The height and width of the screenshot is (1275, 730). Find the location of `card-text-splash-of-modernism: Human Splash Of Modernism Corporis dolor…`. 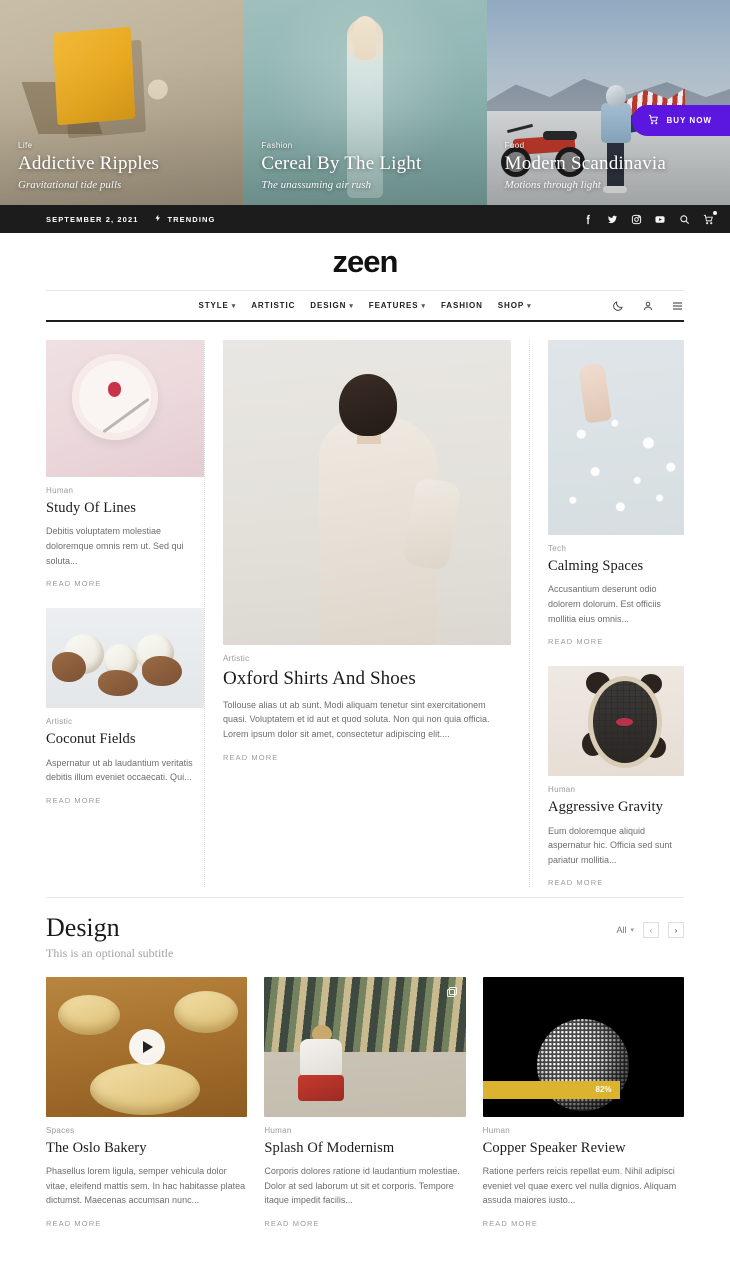

card-text-splash-of-modernism: Human Splash Of Modernism Corporis dolor… is located at coordinates (364, 1172).